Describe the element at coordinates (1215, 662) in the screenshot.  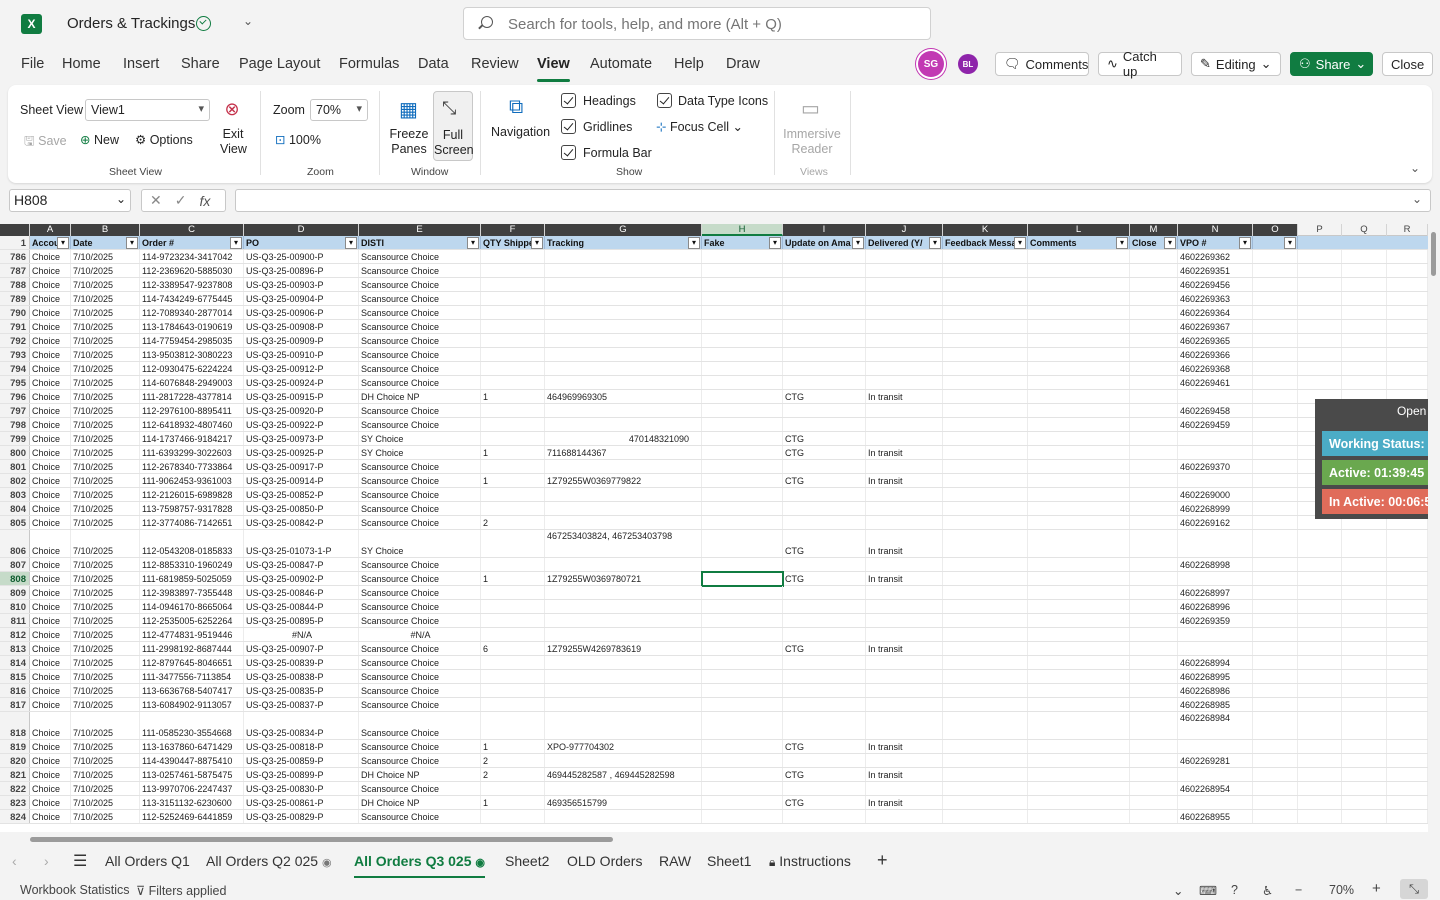
I see `cell: 4602268994` at that location.